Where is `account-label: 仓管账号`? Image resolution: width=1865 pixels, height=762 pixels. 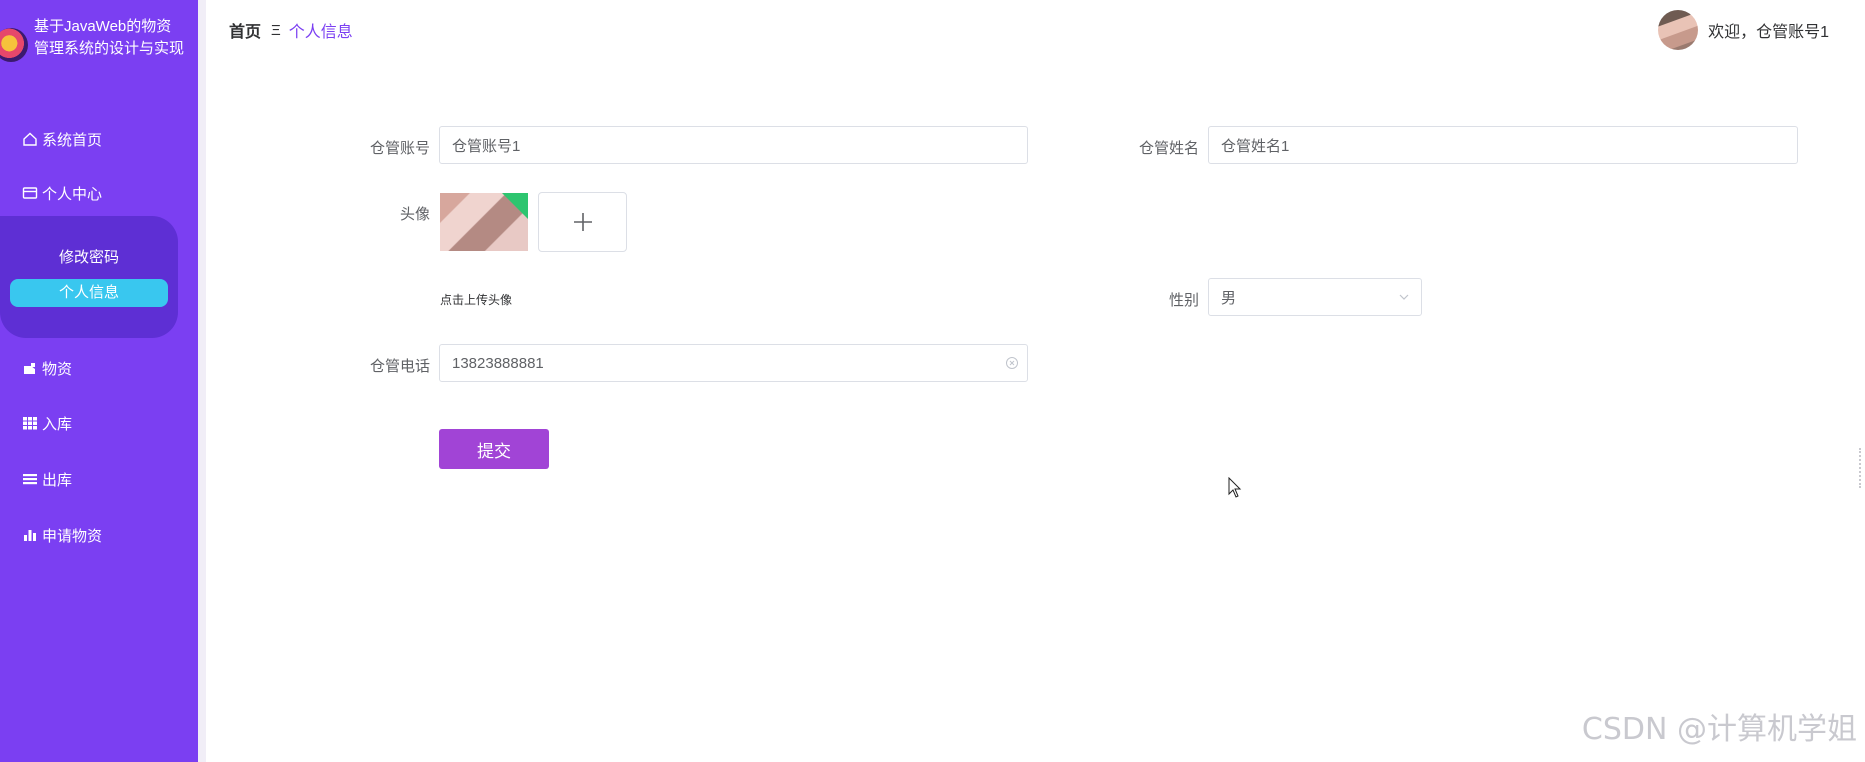
account-label: 仓管账号 is located at coordinates (399, 148).